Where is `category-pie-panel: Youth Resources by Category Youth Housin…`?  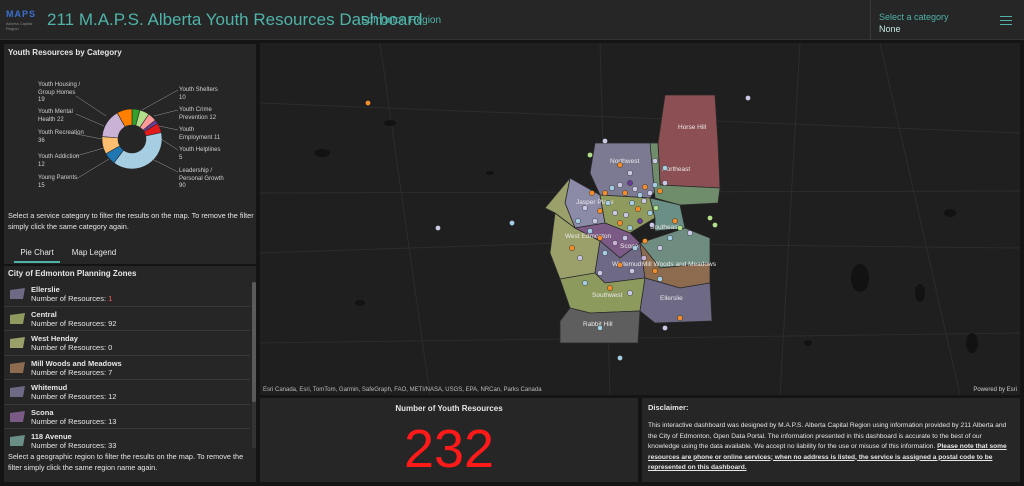 category-pie-panel: Youth Resources by Category Youth Housin… is located at coordinates (130, 142).